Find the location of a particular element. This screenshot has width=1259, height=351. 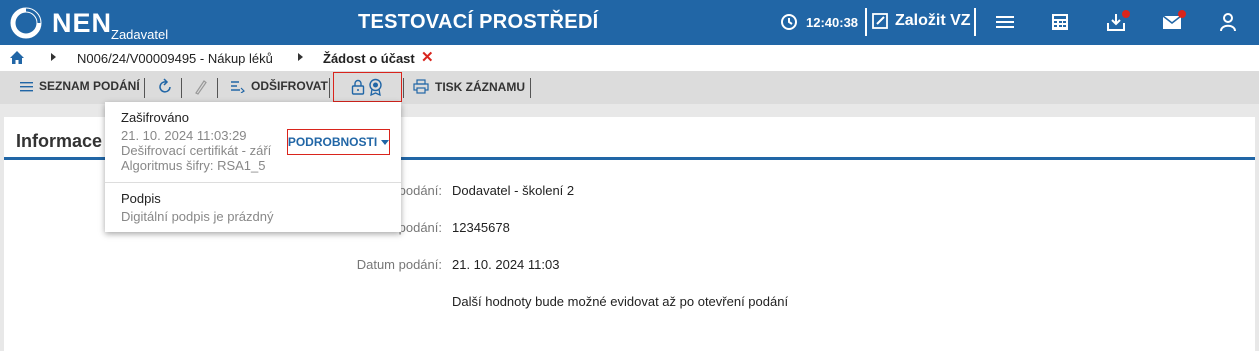

submission-list-label: SEZNAM PODÁNÍ is located at coordinates (89, 86).